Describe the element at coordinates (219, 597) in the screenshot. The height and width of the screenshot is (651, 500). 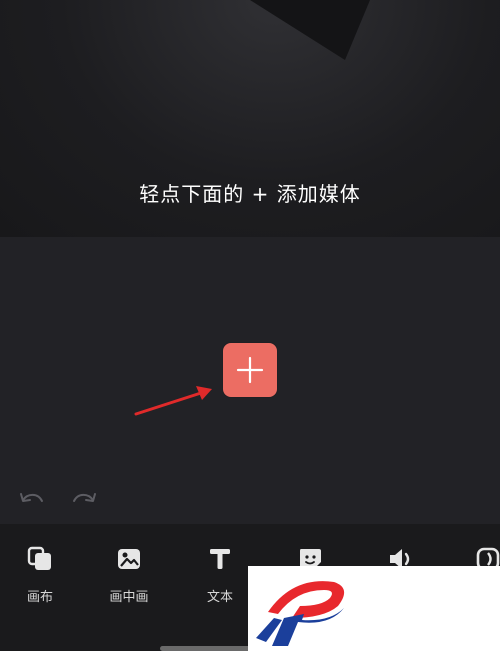
I see `toolbar-item-label: 文本` at that location.